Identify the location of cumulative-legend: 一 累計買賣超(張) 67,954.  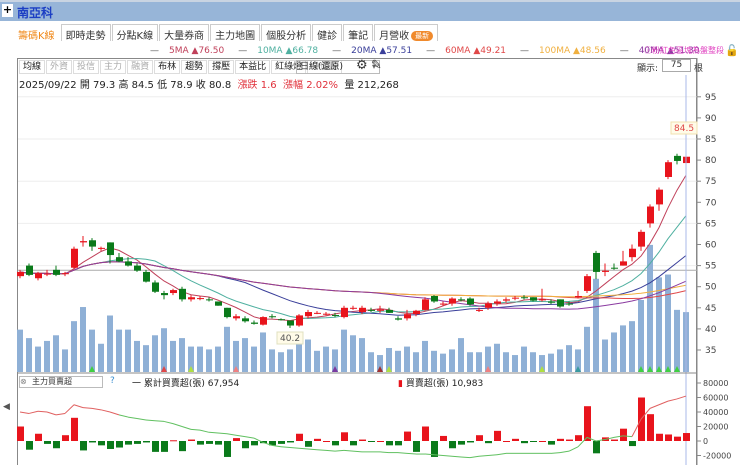
(186, 384).